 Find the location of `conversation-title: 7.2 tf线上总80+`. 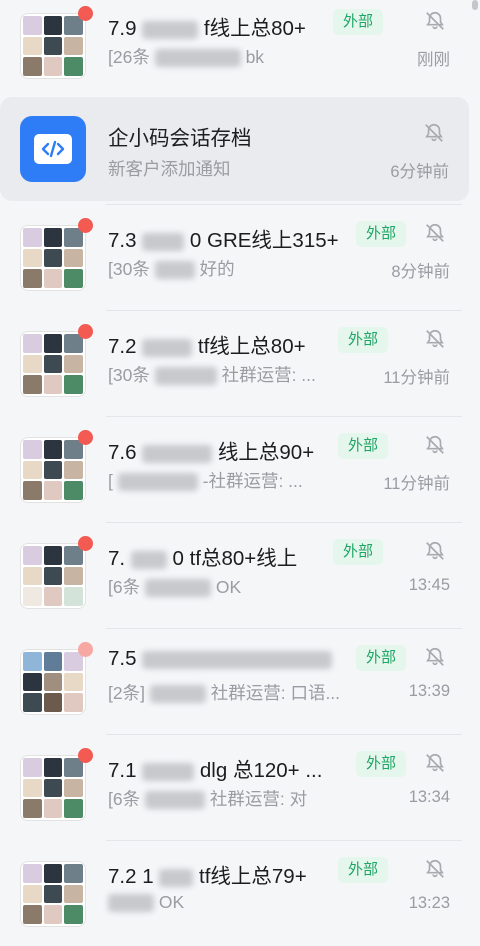

conversation-title: 7.2 tf线上总80+ is located at coordinates (207, 346).